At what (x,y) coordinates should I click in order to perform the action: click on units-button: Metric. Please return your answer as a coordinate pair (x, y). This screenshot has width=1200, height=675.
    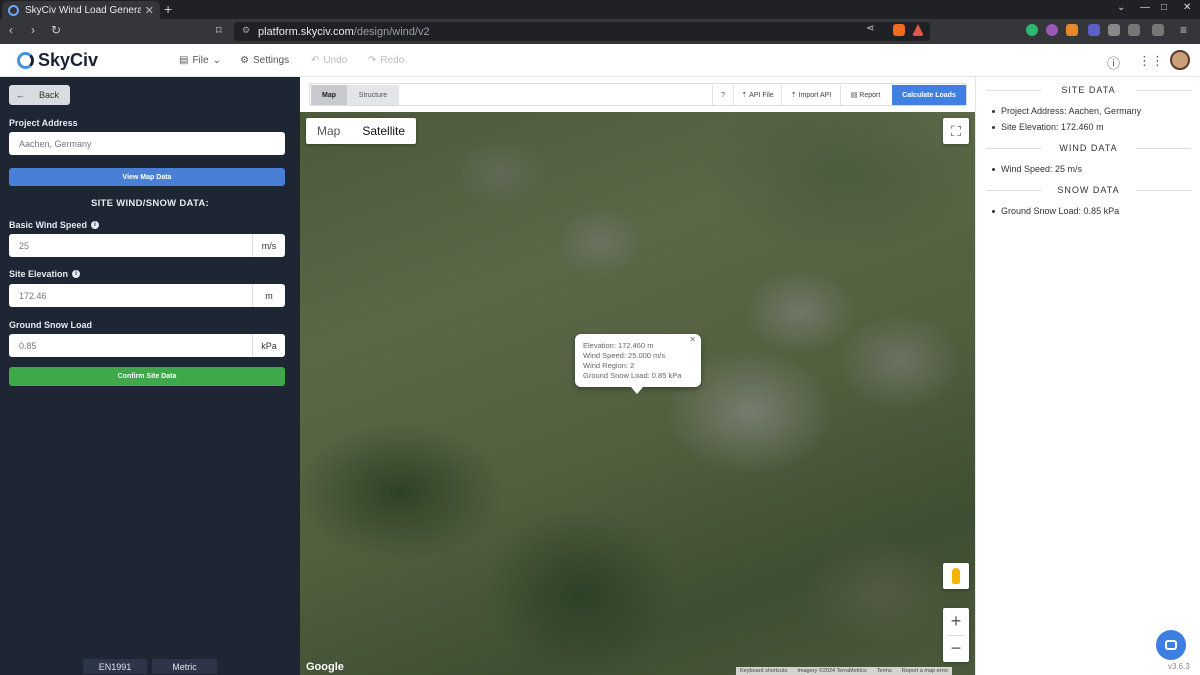
    Looking at the image, I should click on (184, 666).